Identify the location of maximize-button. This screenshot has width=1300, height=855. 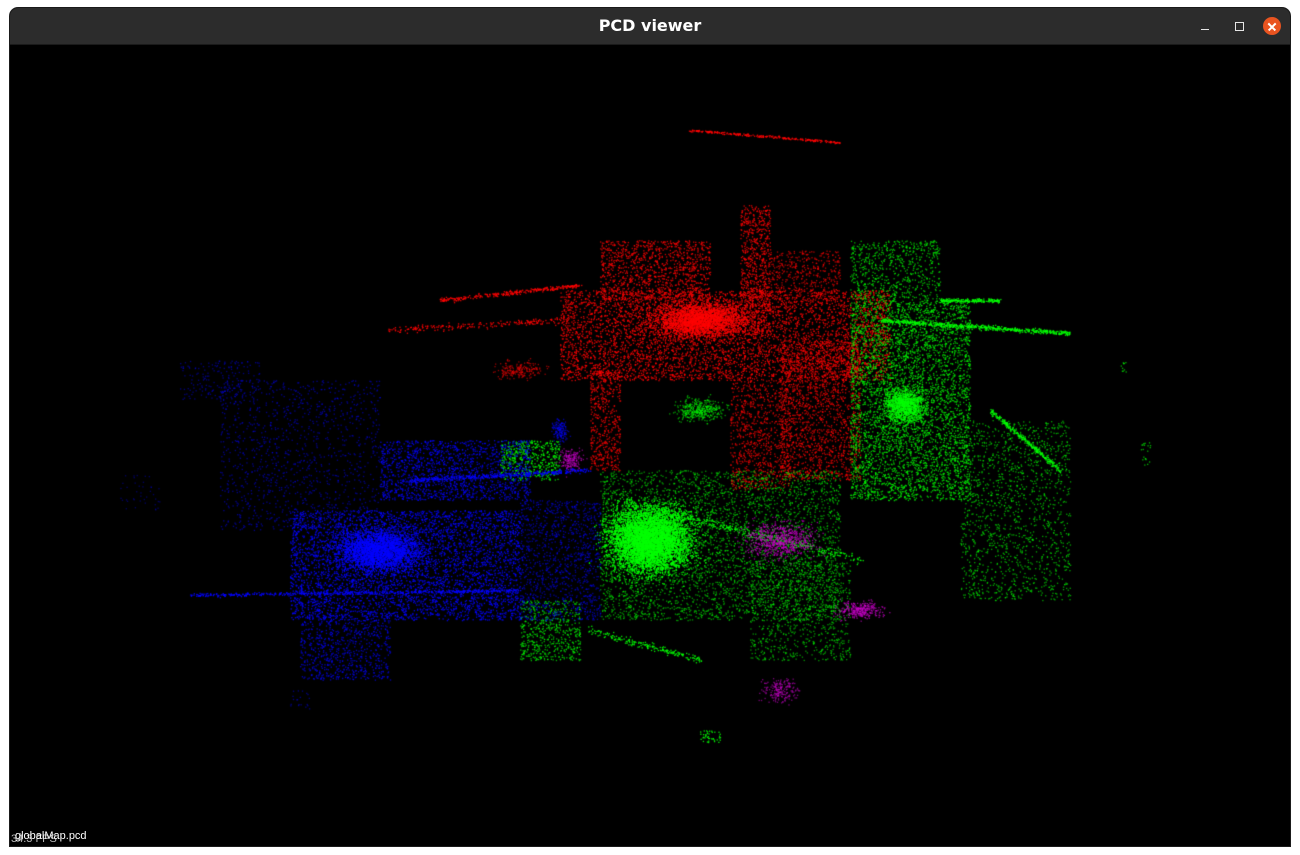
(1239, 26).